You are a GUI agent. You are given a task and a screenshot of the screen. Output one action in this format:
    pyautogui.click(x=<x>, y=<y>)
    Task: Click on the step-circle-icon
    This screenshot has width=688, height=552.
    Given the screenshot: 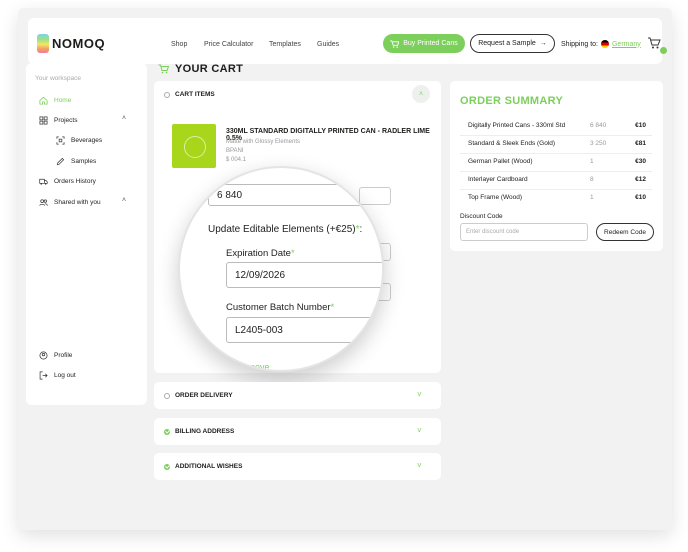 What is the action you would take?
    pyautogui.click(x=167, y=94)
    